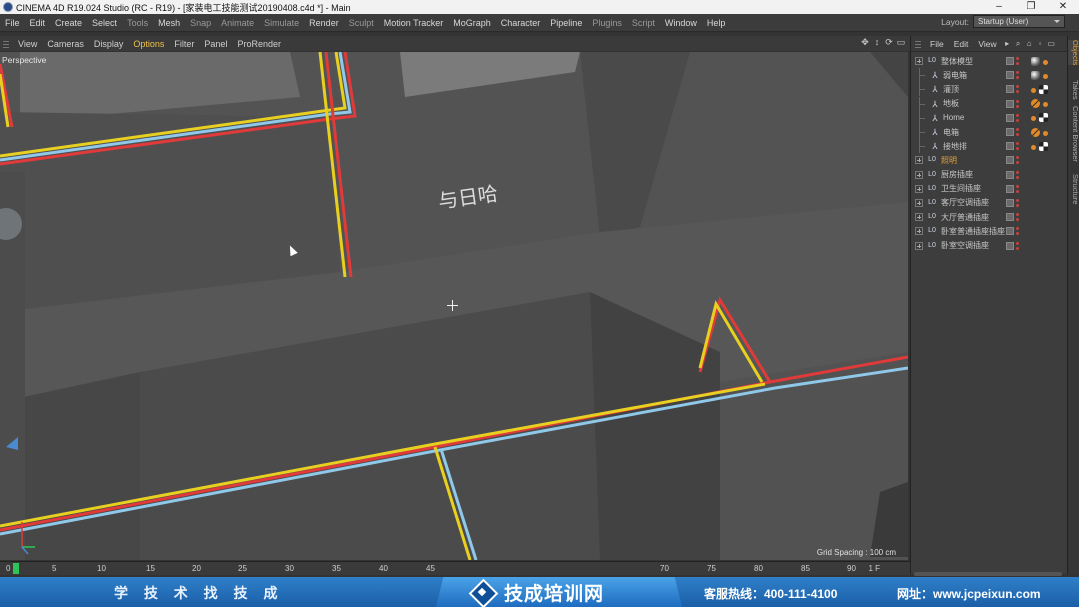 The height and width of the screenshot is (607, 1079). What do you see at coordinates (1018, 43) in the screenshot?
I see `om-search-icon: ⌕` at bounding box center [1018, 43].